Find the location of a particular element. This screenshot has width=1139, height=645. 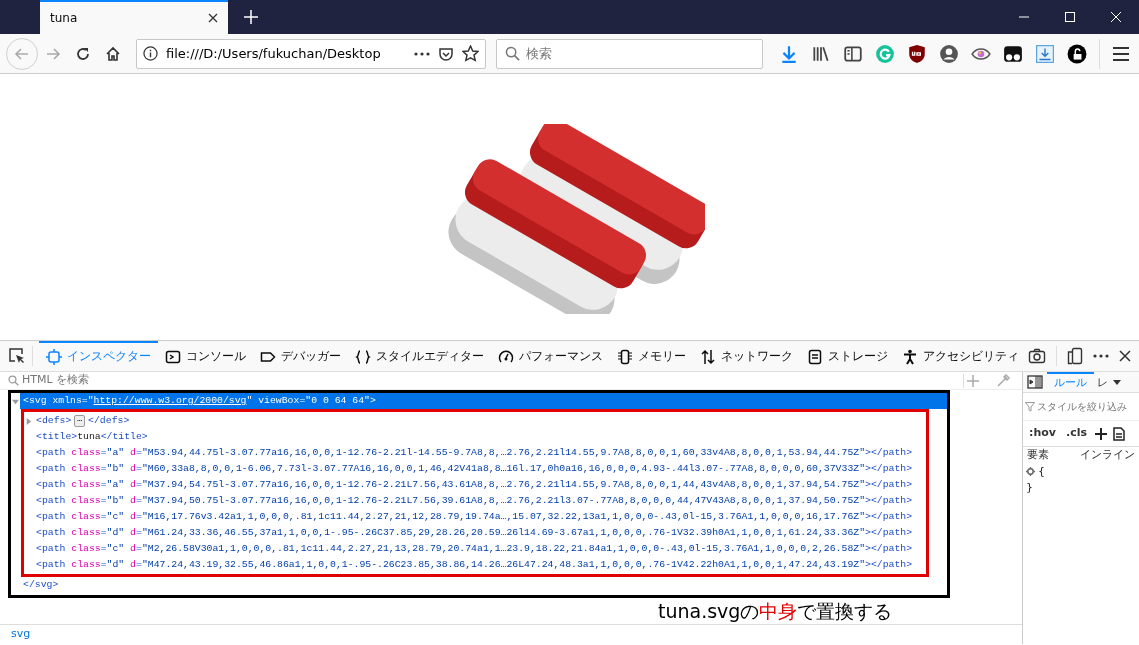

markup-line: <path class="d" d="M61.24,33.36,46.55,37a1,1,0,0,1-.95-.26C37.85,29,28.26,20.59…26l14.69-3.67a1,1,0,0,0,.76-1V32.39h0A1,1,0,0,1,61.24,33.36Z"></path> is located at coordinates (474, 533).